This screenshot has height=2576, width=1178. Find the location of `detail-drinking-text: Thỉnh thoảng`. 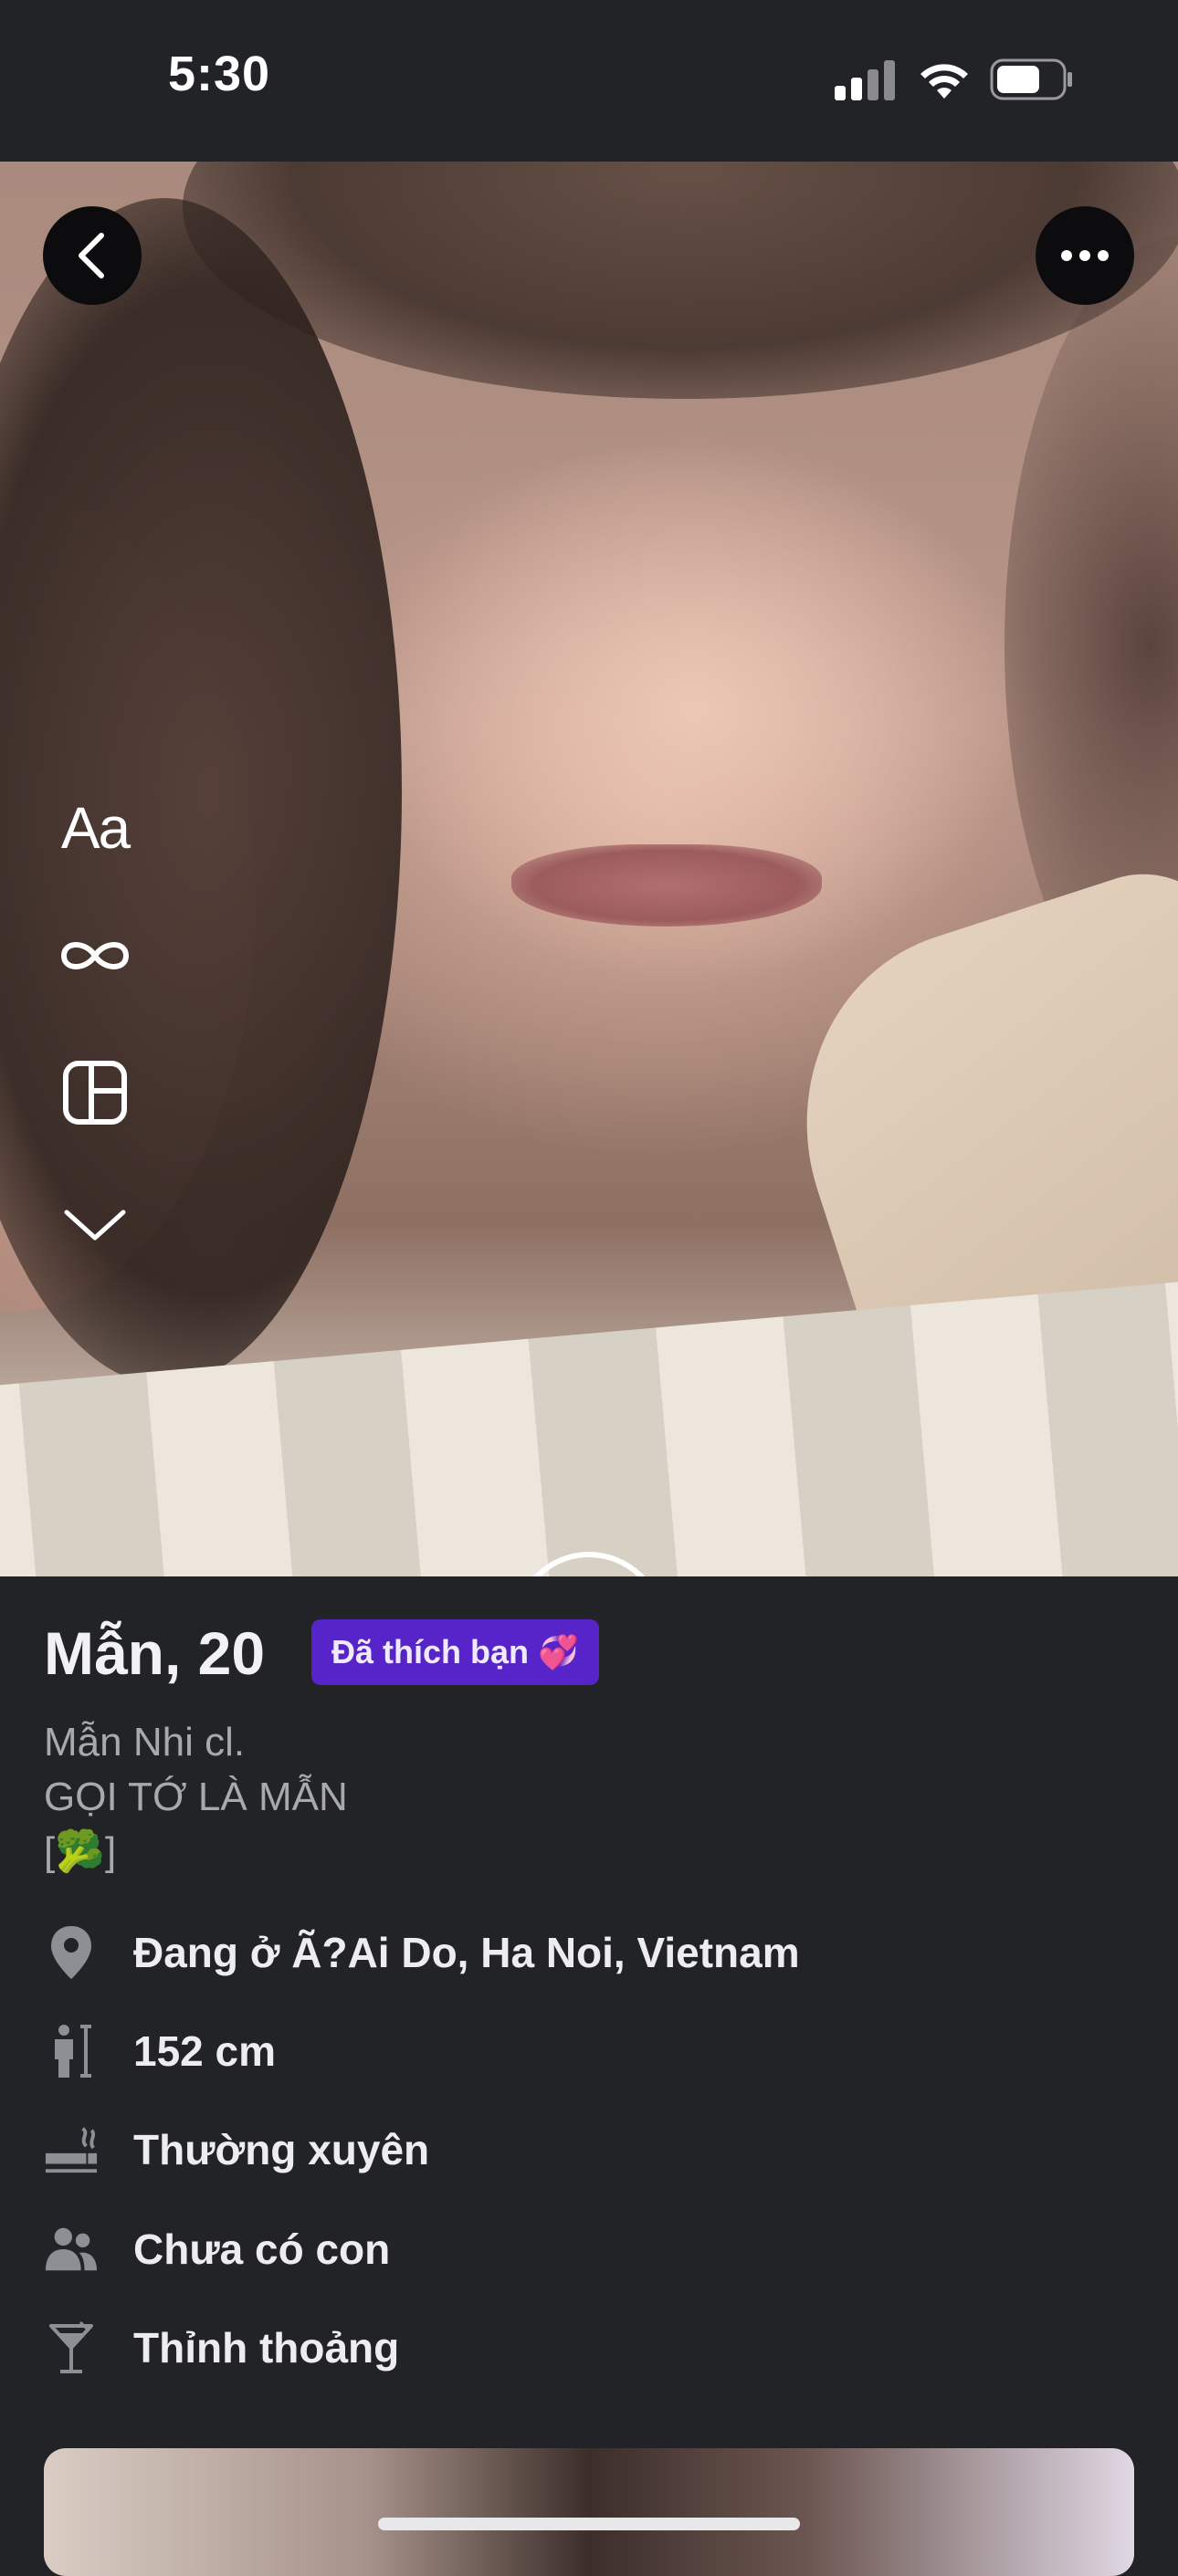

detail-drinking-text: Thỉnh thoảng is located at coordinates (266, 2348).